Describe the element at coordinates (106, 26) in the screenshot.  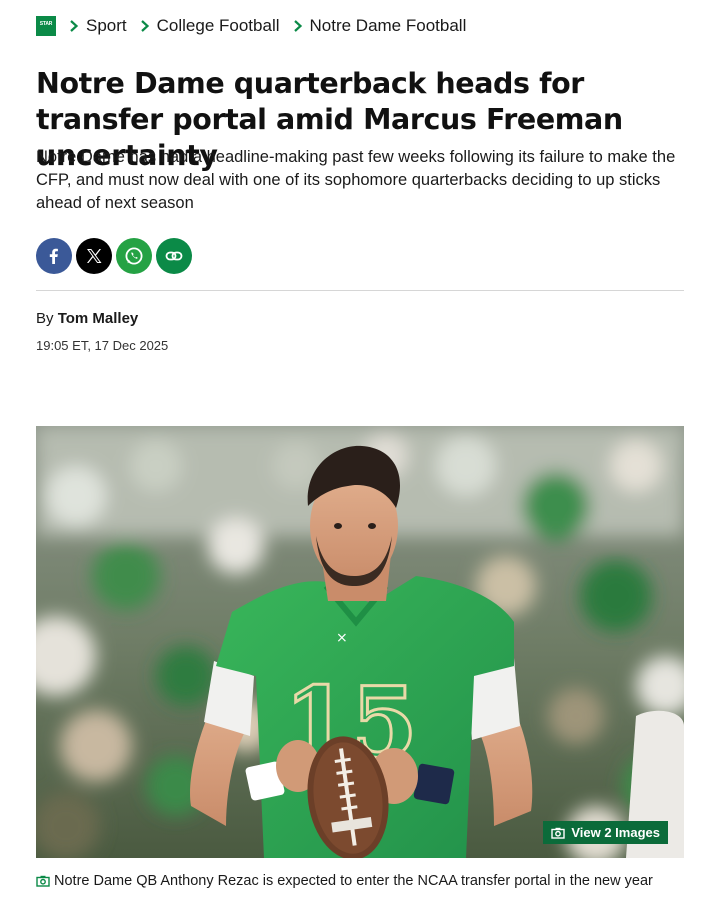
I see `breadcrumb-label: Sport` at that location.